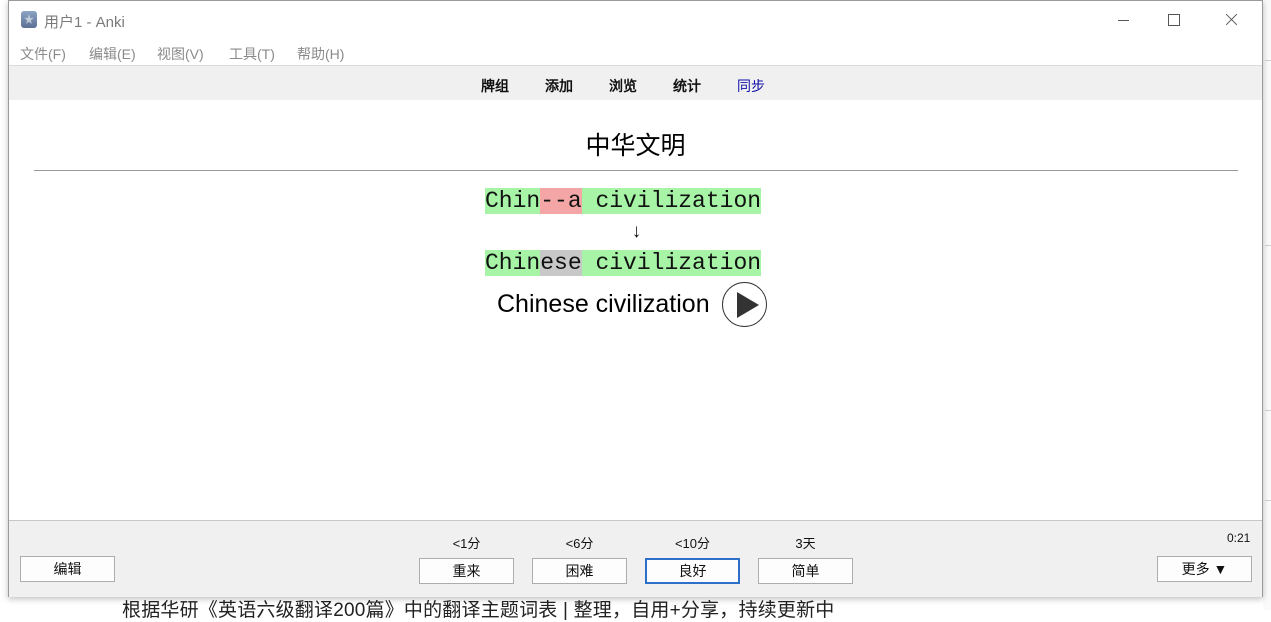  What do you see at coordinates (1204, 569) in the screenshot?
I see `more-button: 更多 ▼` at bounding box center [1204, 569].